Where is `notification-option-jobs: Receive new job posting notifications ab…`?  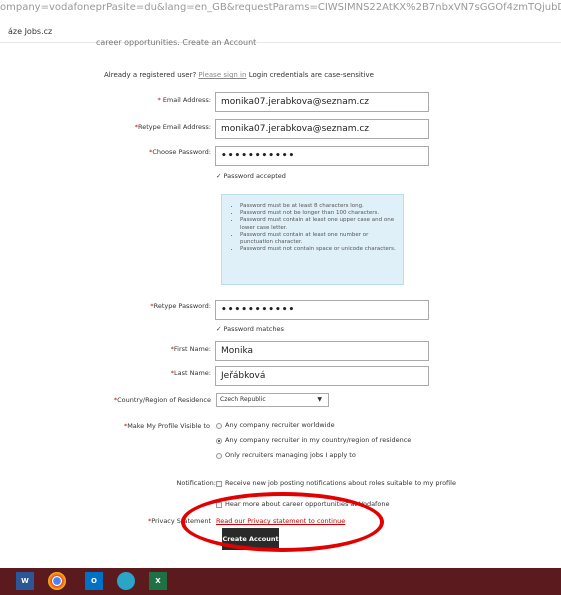
notification-option-jobs: Receive new job posting notifications ab… is located at coordinates (340, 483).